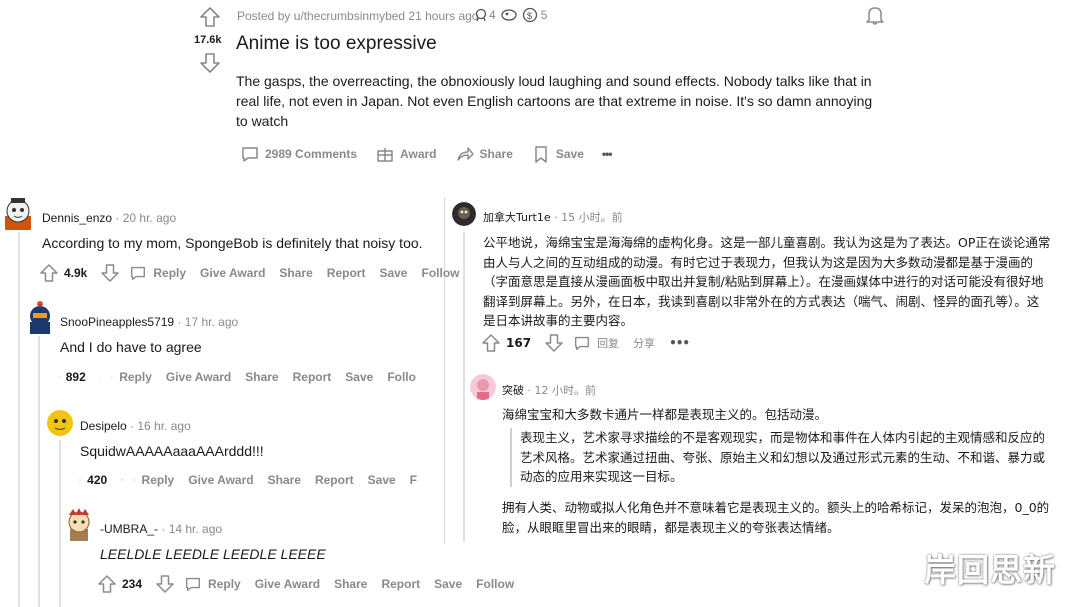  What do you see at coordinates (588, 217) in the screenshot?
I see `timestamp: · 15 小时。前` at bounding box center [588, 217].